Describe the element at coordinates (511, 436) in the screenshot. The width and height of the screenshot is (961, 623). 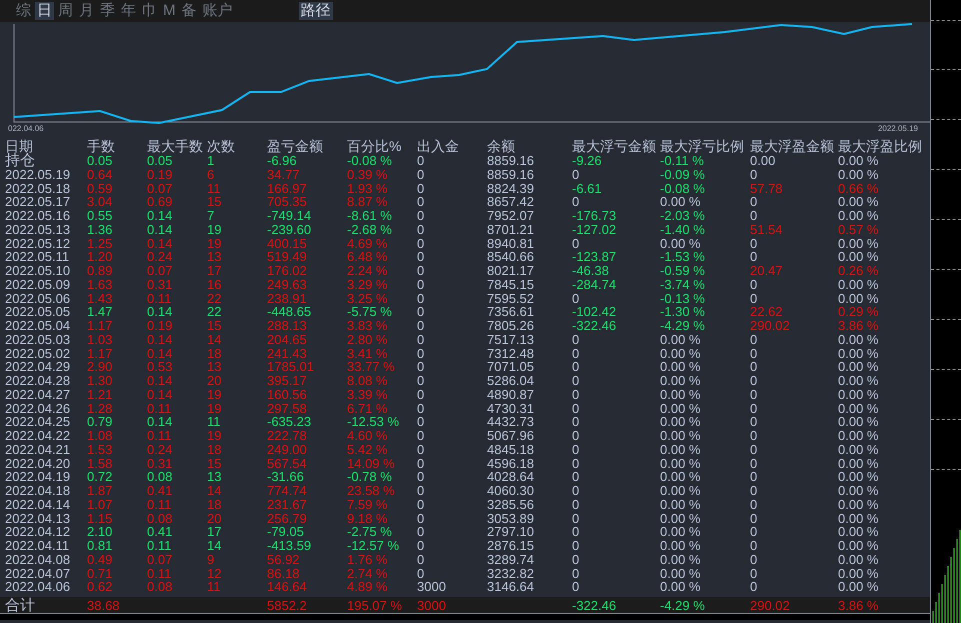
I see `balance-cell-text: 5067.96` at that location.